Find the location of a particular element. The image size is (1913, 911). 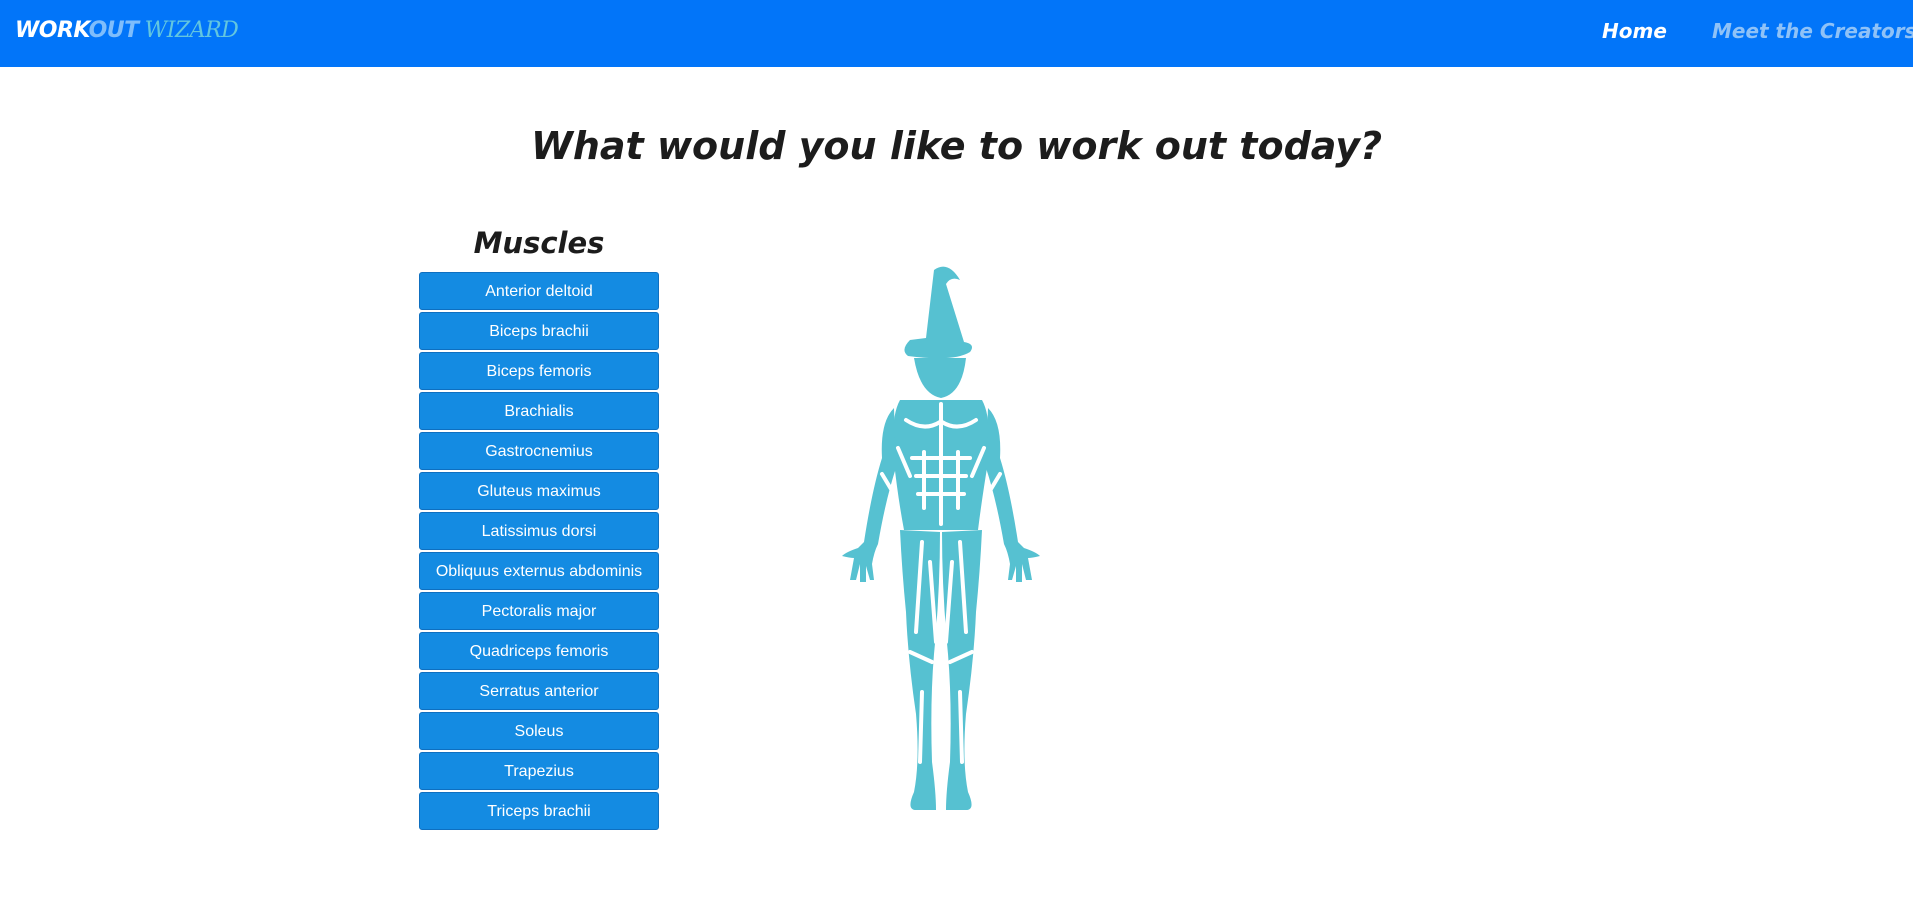

muscles-heading: Muscles is located at coordinates (539, 243).